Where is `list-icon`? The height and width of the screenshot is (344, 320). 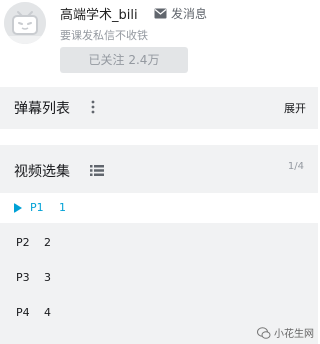 list-icon is located at coordinates (97, 170).